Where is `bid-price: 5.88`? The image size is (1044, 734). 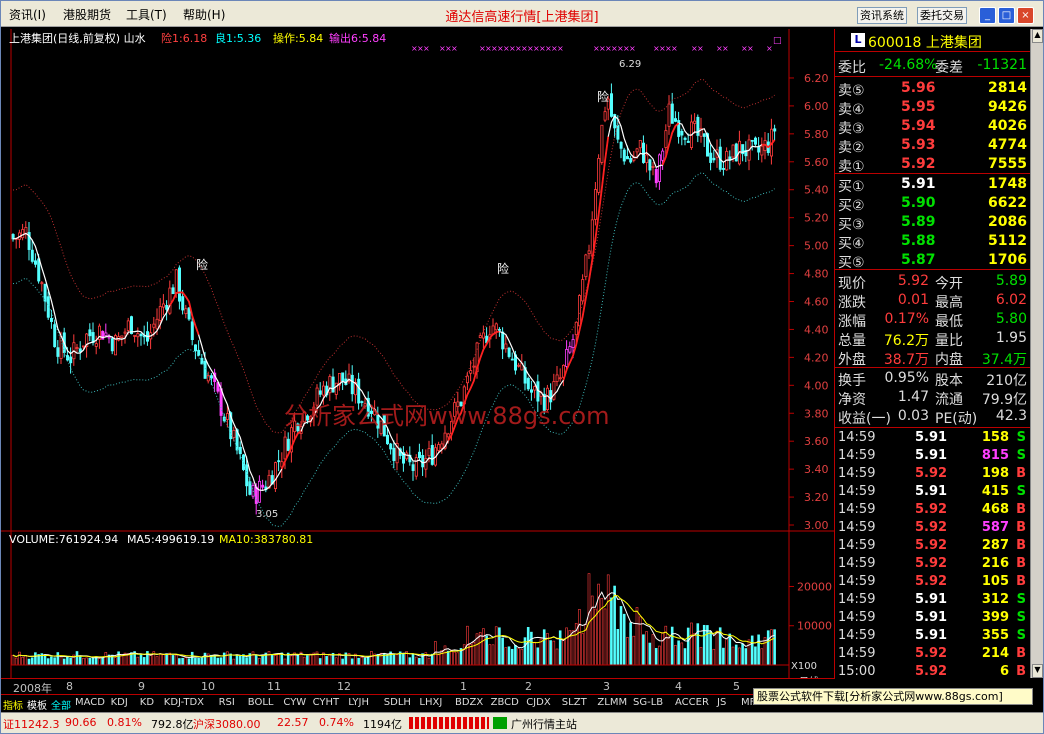 bid-price: 5.88 is located at coordinates (918, 241).